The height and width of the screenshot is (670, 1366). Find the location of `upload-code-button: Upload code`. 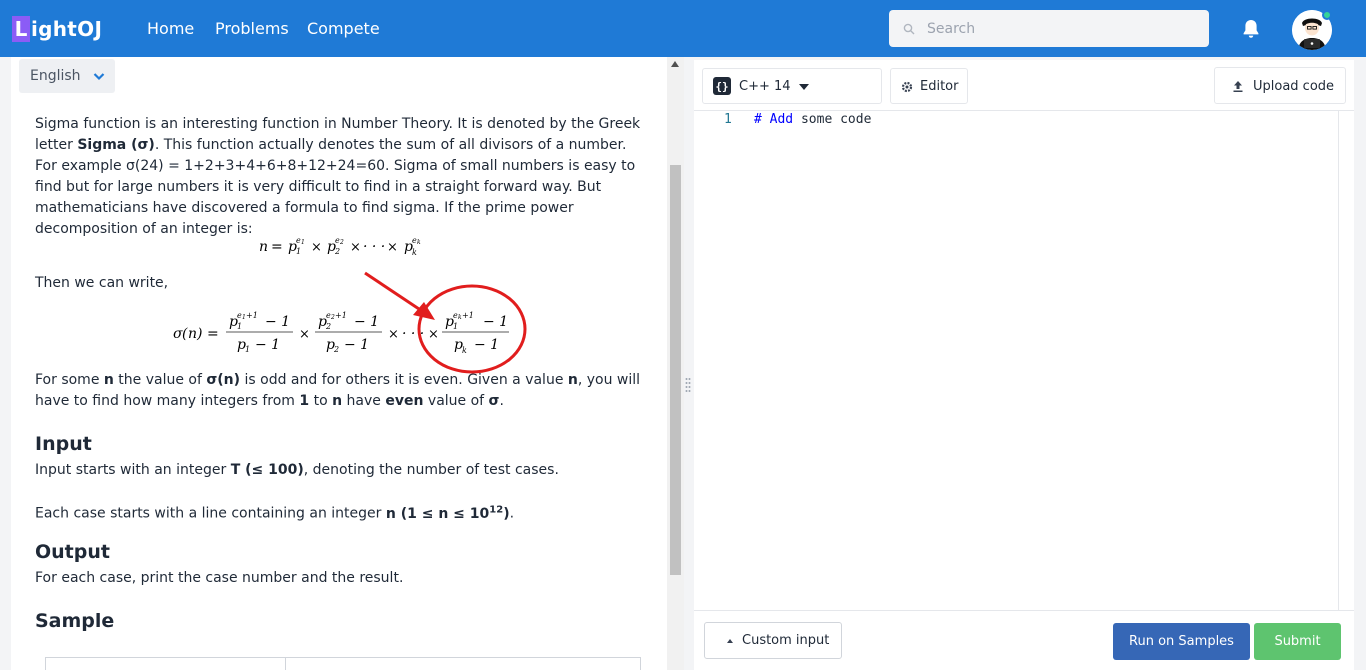

upload-code-button: Upload code is located at coordinates (1280, 85).